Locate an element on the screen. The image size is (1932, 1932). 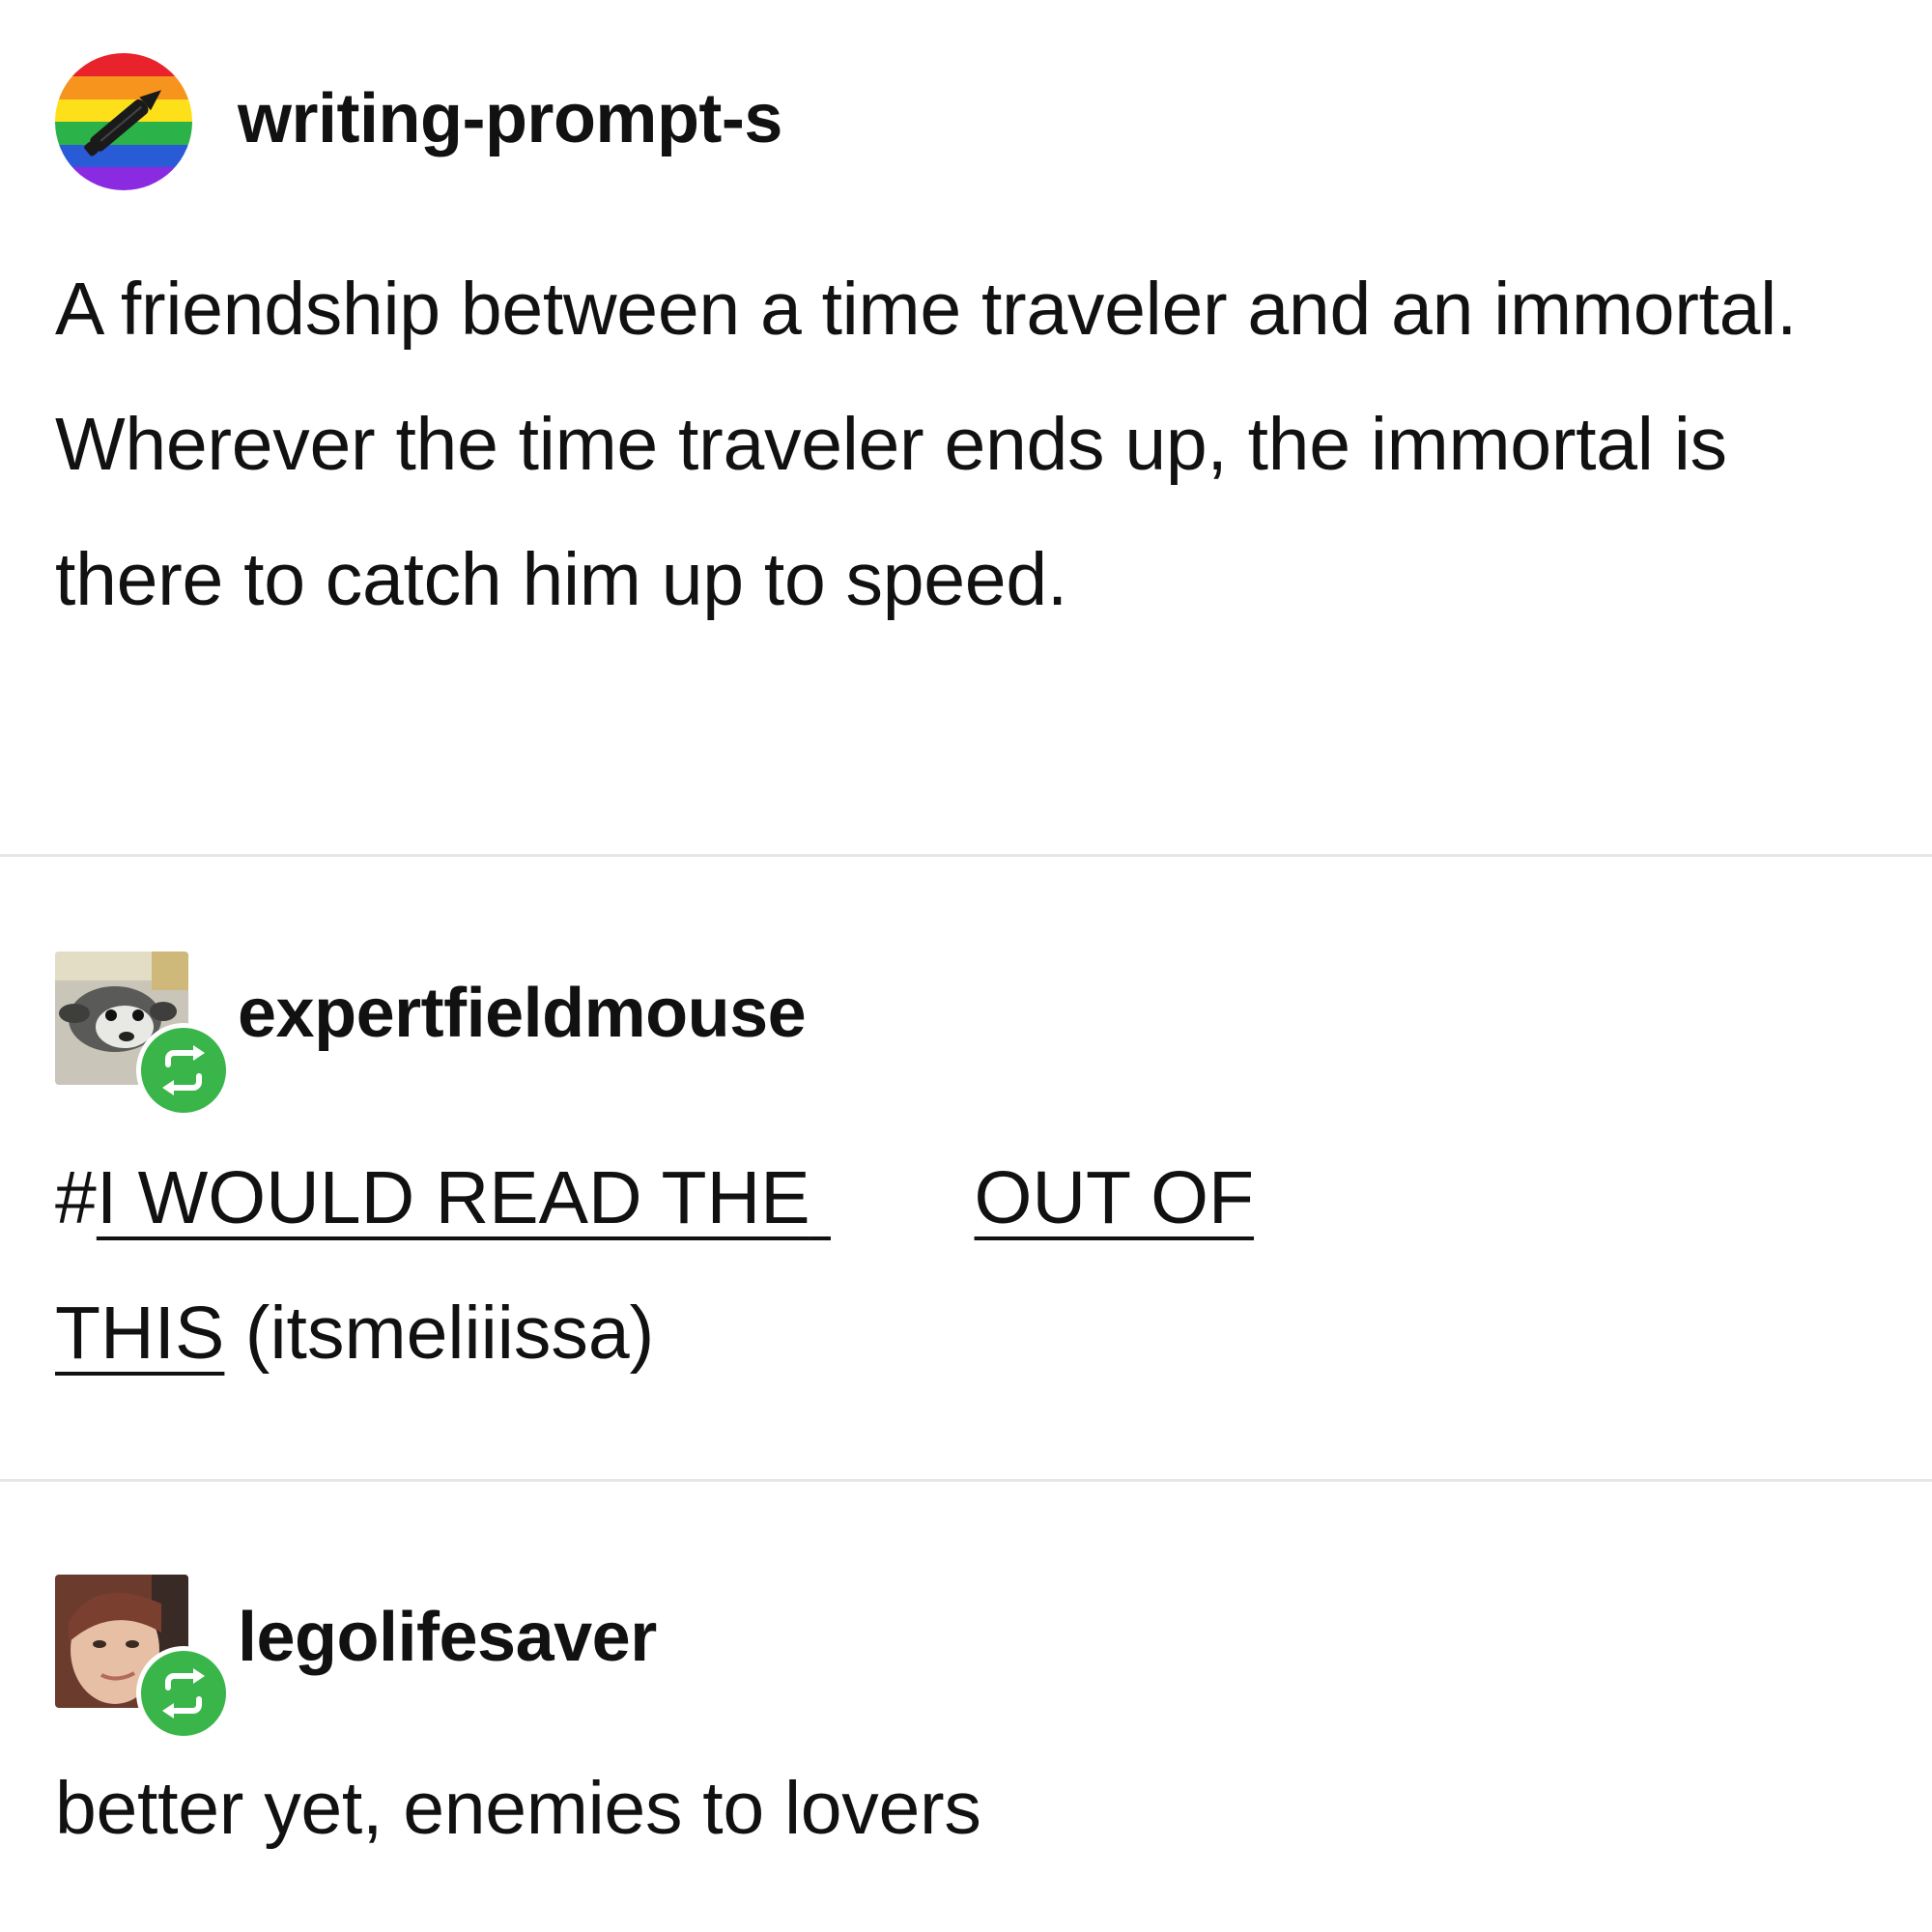
rainbow-pen-avatar-icon is located at coordinates (123, 121).